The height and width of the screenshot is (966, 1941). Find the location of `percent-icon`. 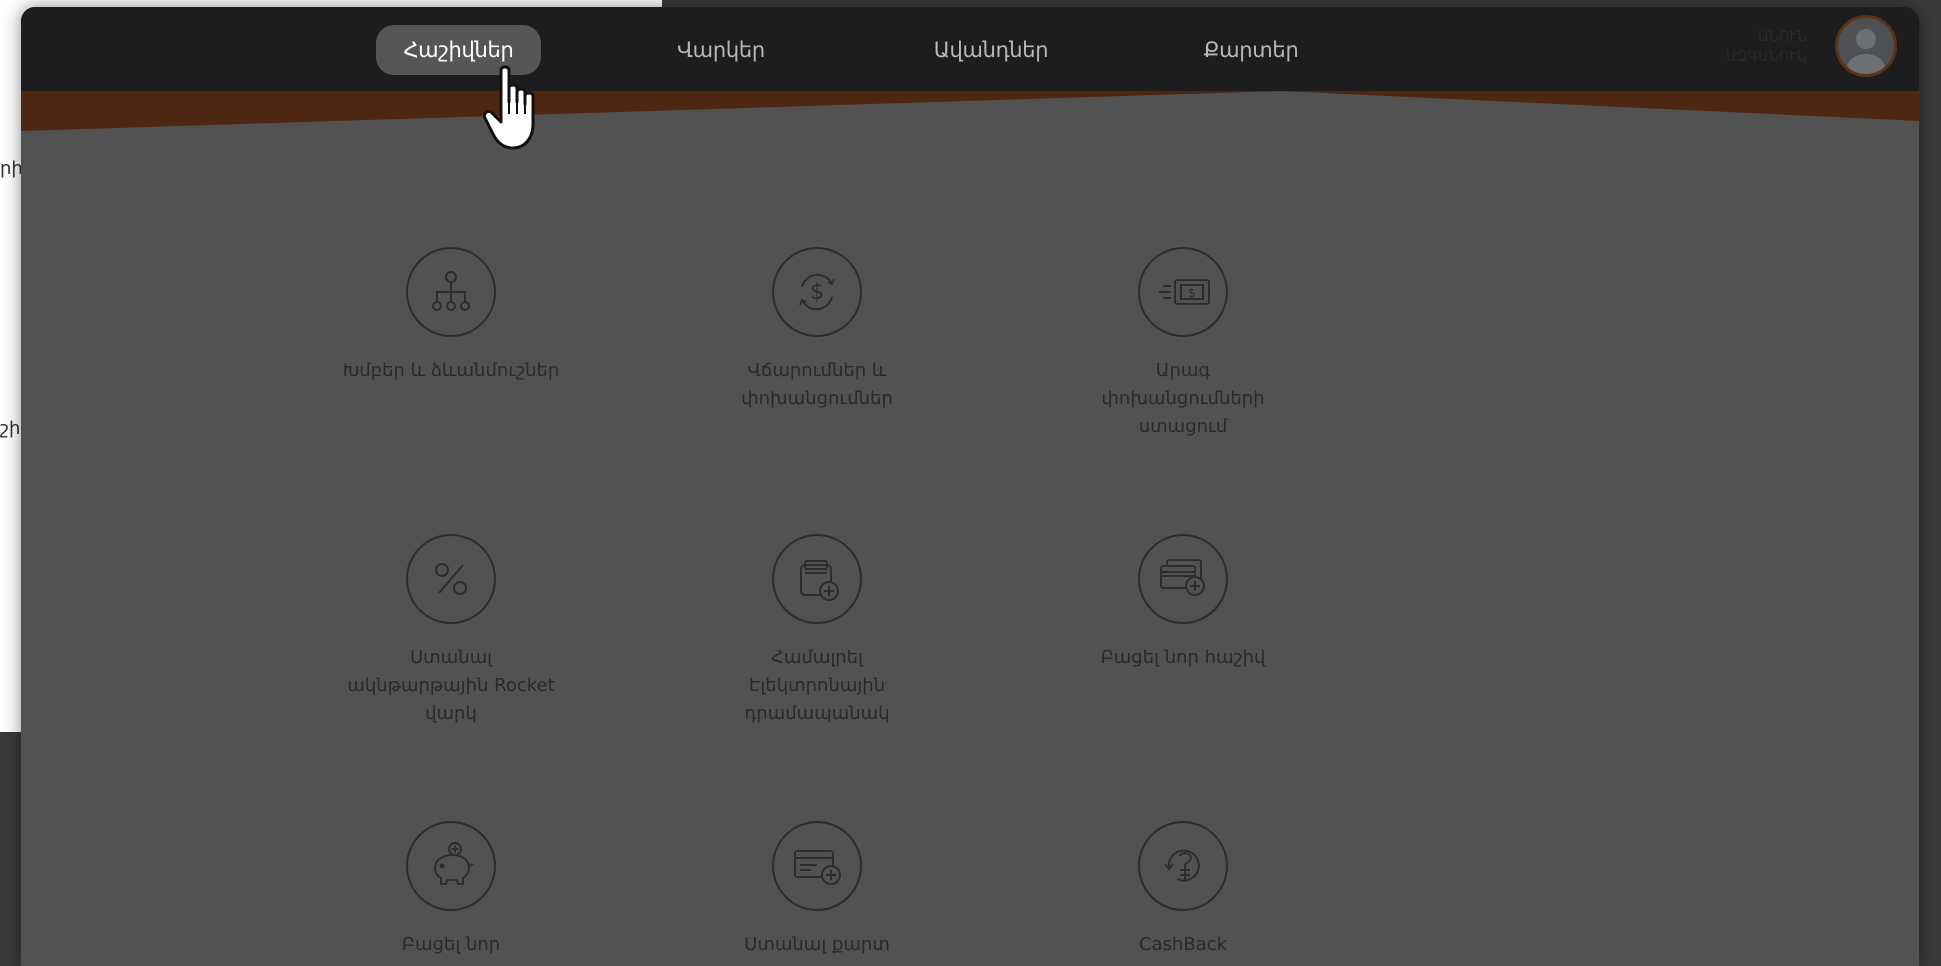

percent-icon is located at coordinates (451, 579).